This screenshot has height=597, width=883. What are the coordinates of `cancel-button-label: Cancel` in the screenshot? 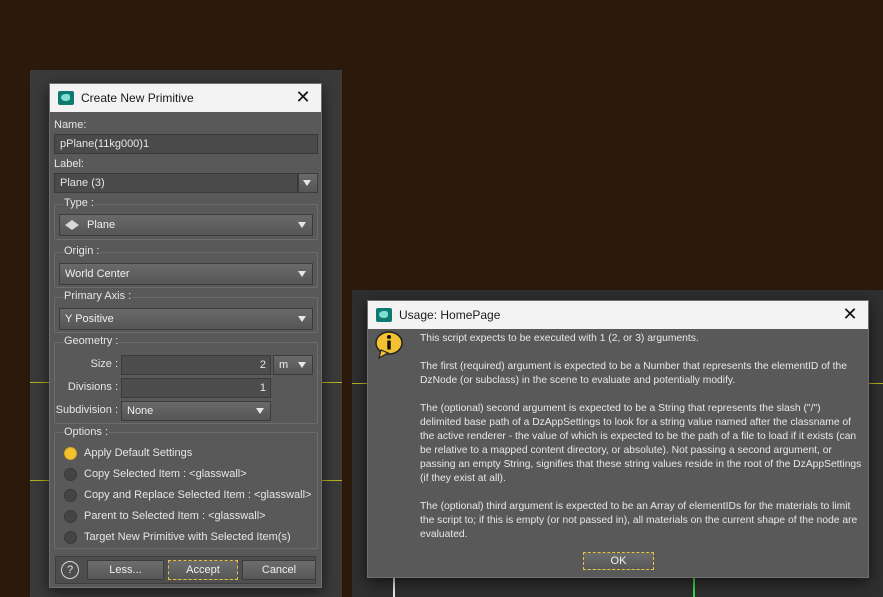 It's located at (279, 570).